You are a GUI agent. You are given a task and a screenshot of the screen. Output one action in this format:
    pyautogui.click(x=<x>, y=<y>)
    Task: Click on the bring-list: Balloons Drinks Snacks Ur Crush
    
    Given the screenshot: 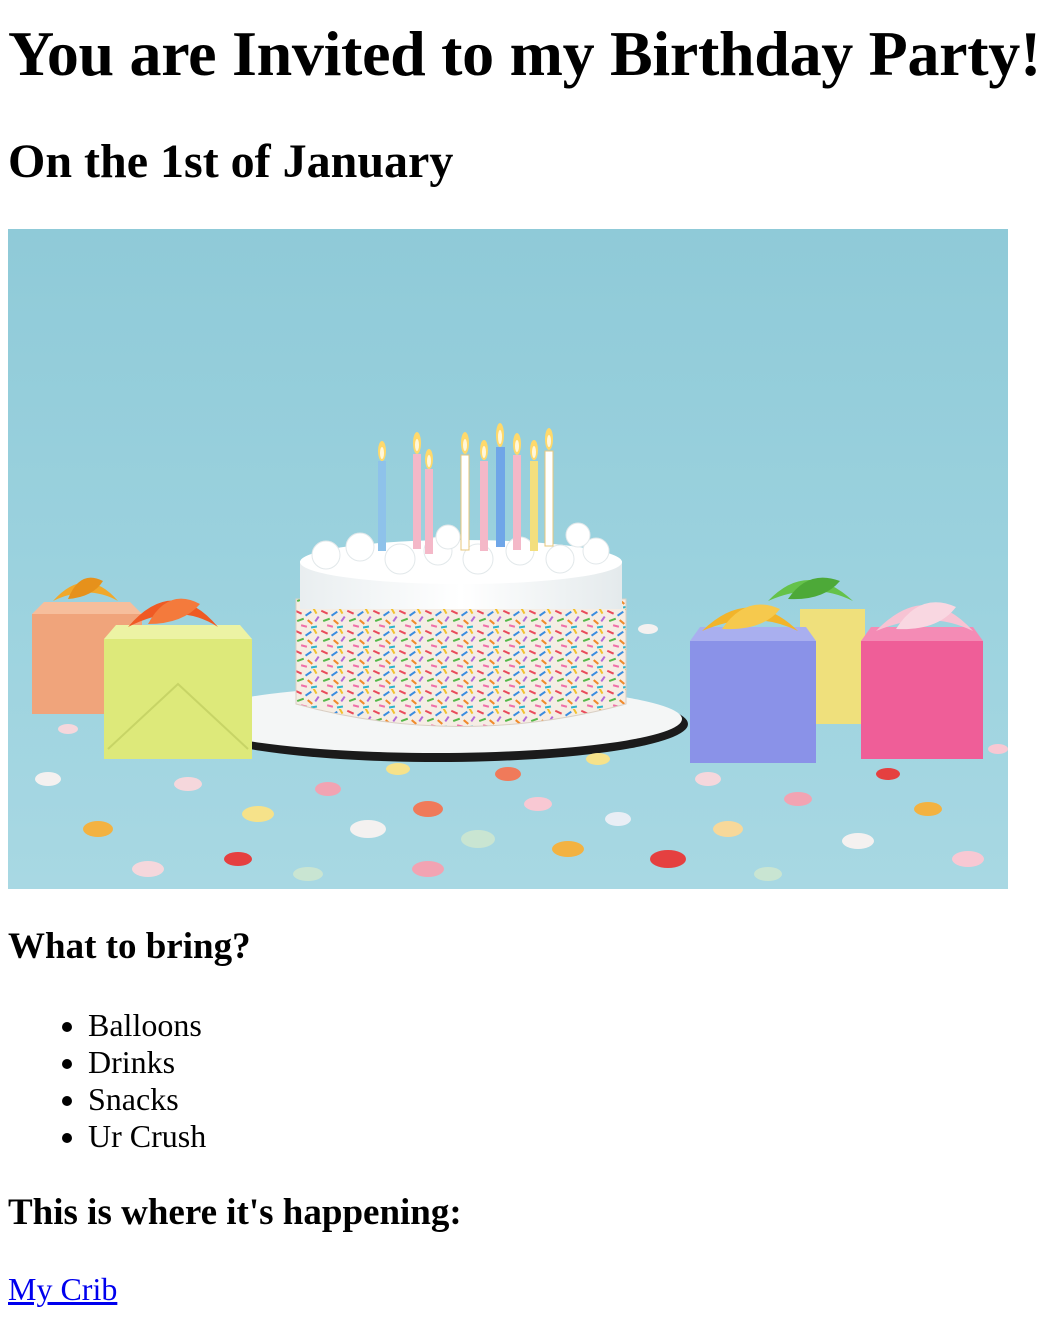 What is the action you would take?
    pyautogui.click(x=107, y=1081)
    